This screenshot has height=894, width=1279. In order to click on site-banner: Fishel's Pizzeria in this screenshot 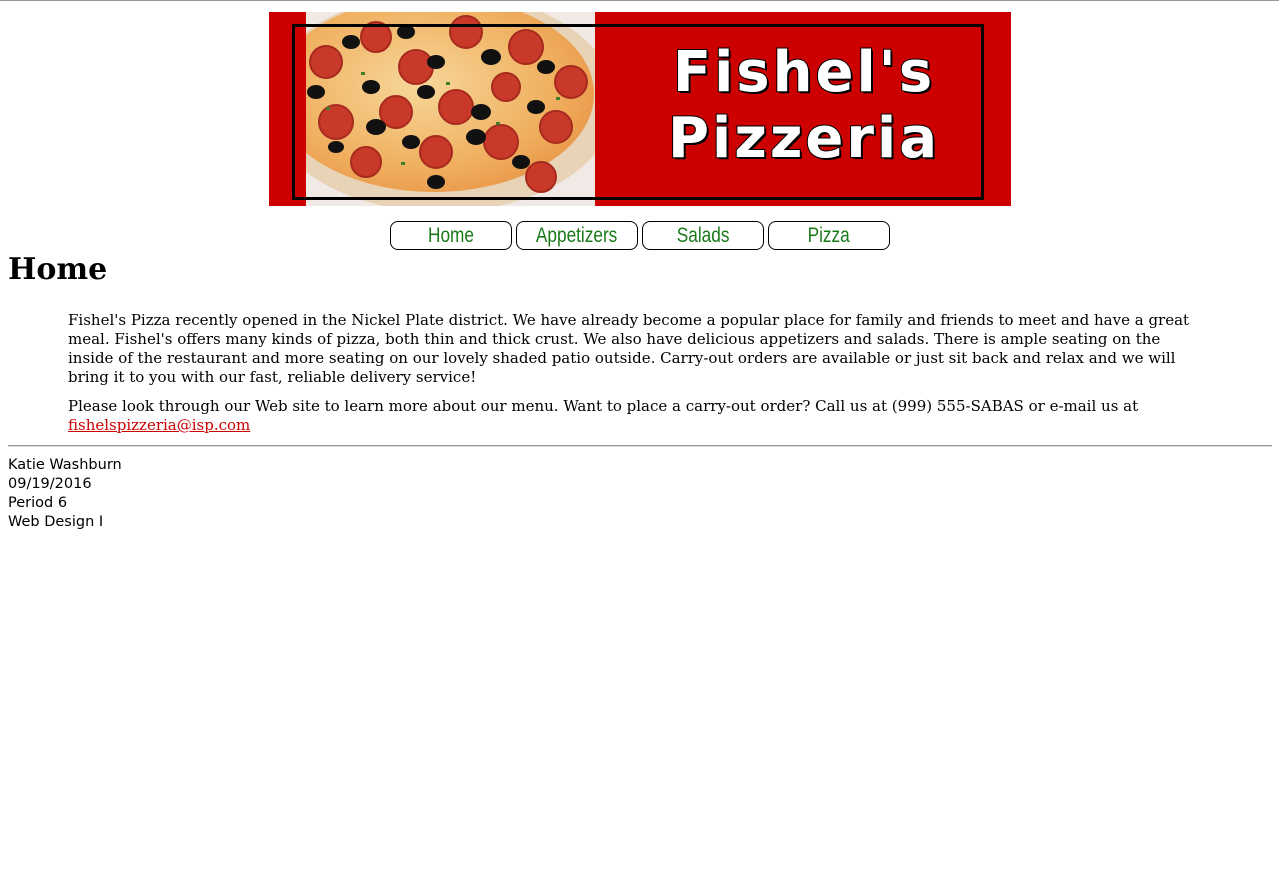, I will do `click(640, 109)`.